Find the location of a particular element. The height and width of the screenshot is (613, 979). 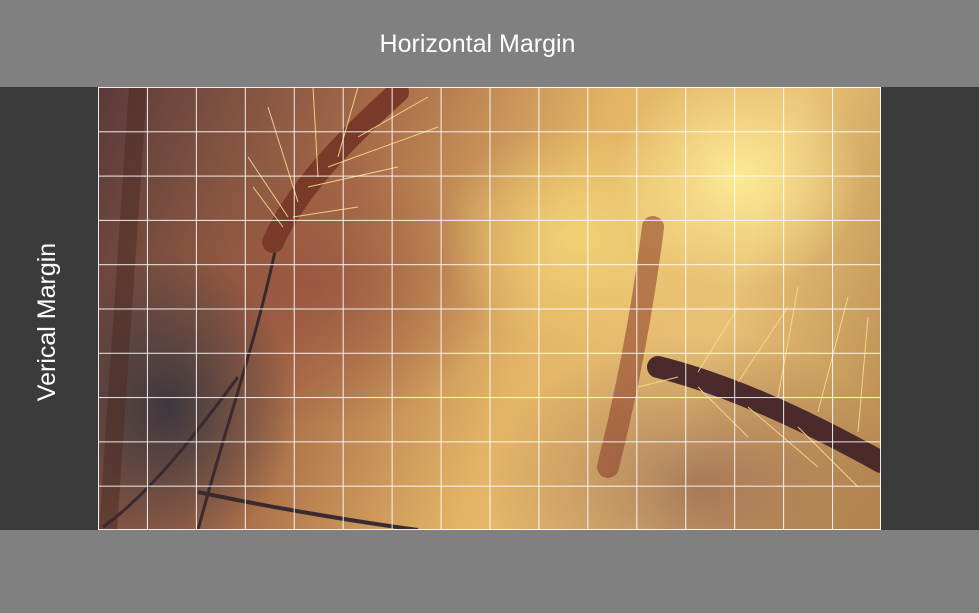

vertical-margin-label: Verical Margin is located at coordinates (47, 322).